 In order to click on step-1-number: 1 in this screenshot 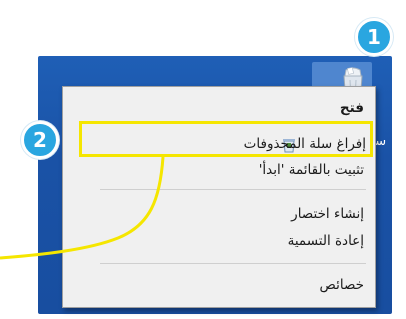, I will do `click(374, 37)`.